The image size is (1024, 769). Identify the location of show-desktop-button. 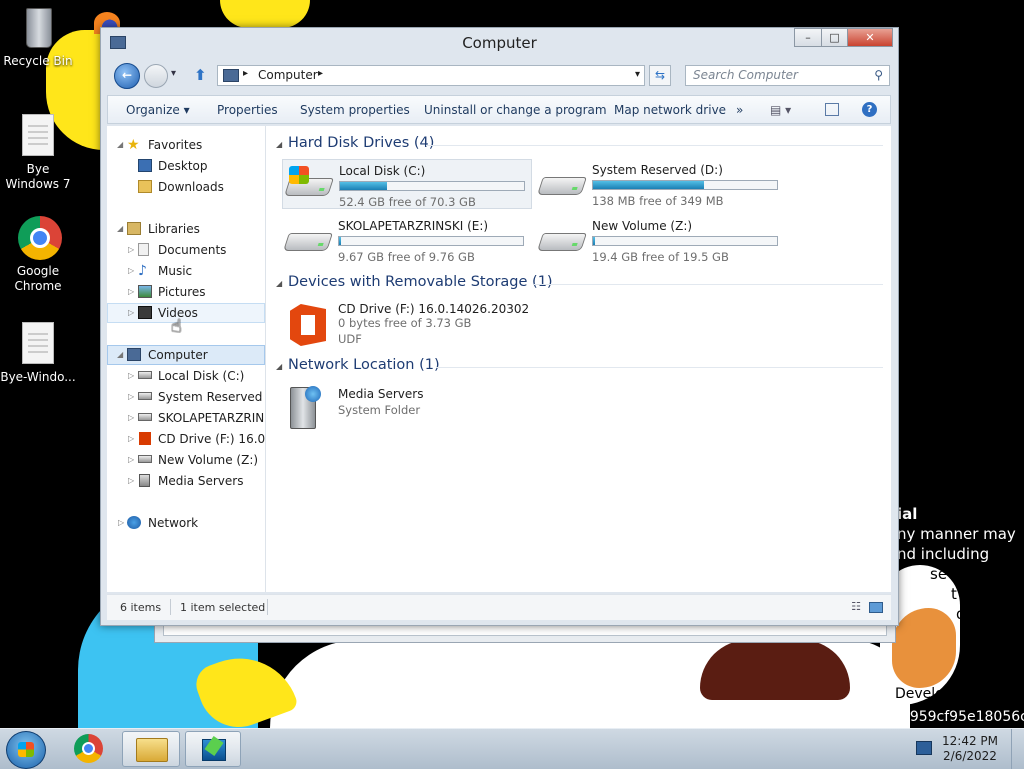
(1017, 749).